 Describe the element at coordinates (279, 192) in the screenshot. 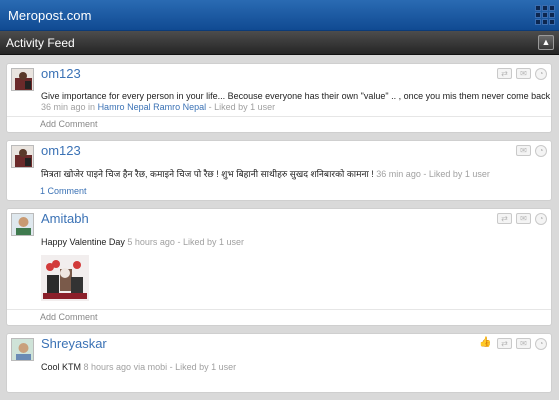

I see `comments-count-link: 1 Comment` at that location.